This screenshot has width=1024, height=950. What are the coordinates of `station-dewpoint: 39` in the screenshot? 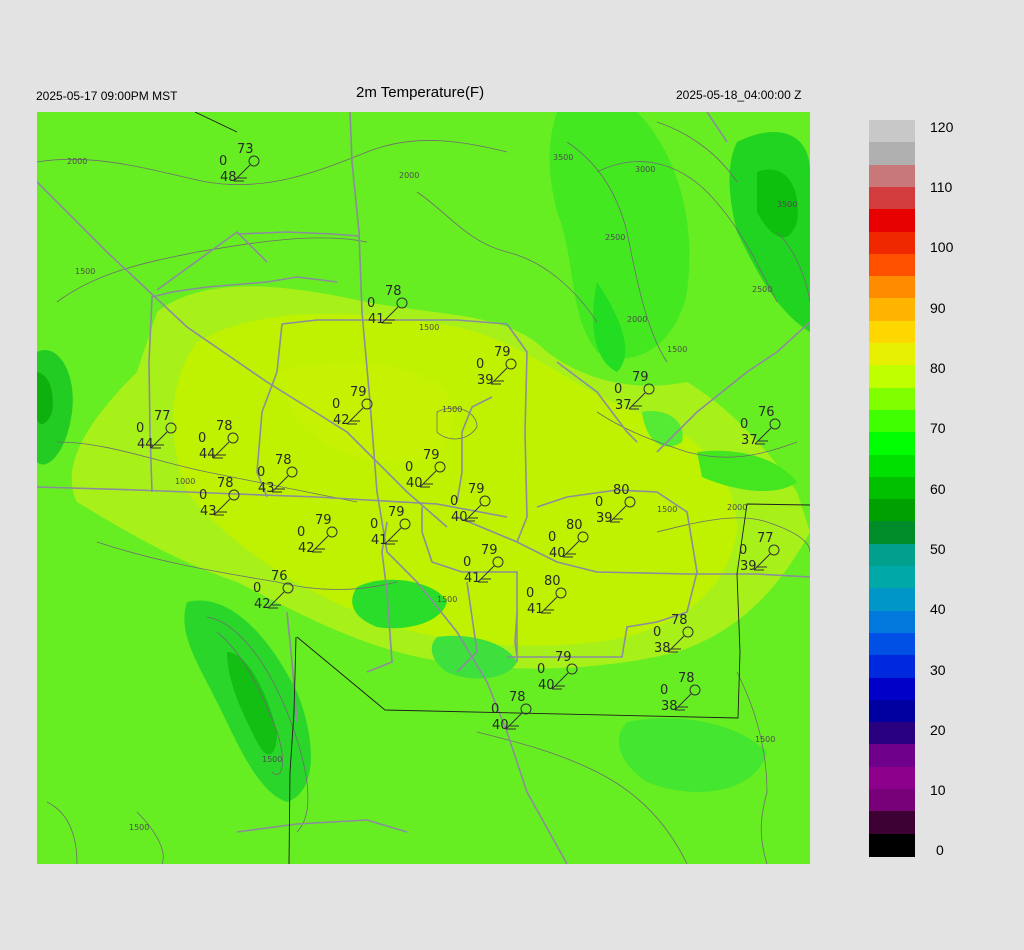 It's located at (485, 380).